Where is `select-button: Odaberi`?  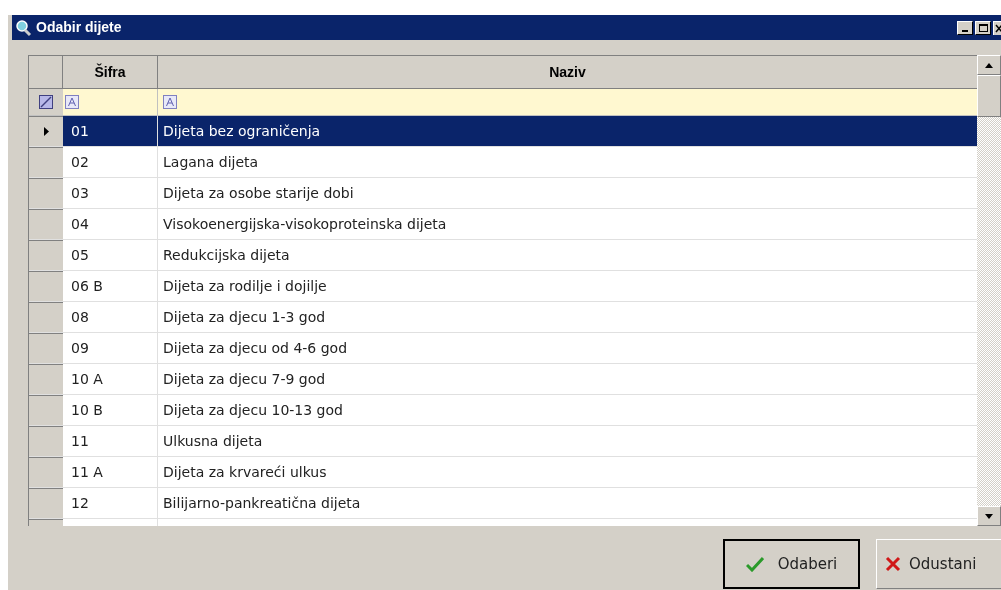
select-button: Odaberi is located at coordinates (791, 564).